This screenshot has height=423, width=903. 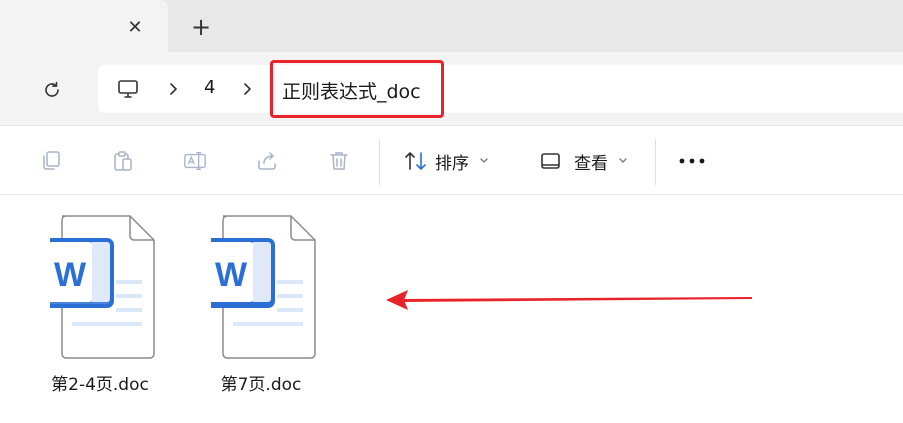 I want to click on tab-strip: ✕ +, so click(x=451, y=26).